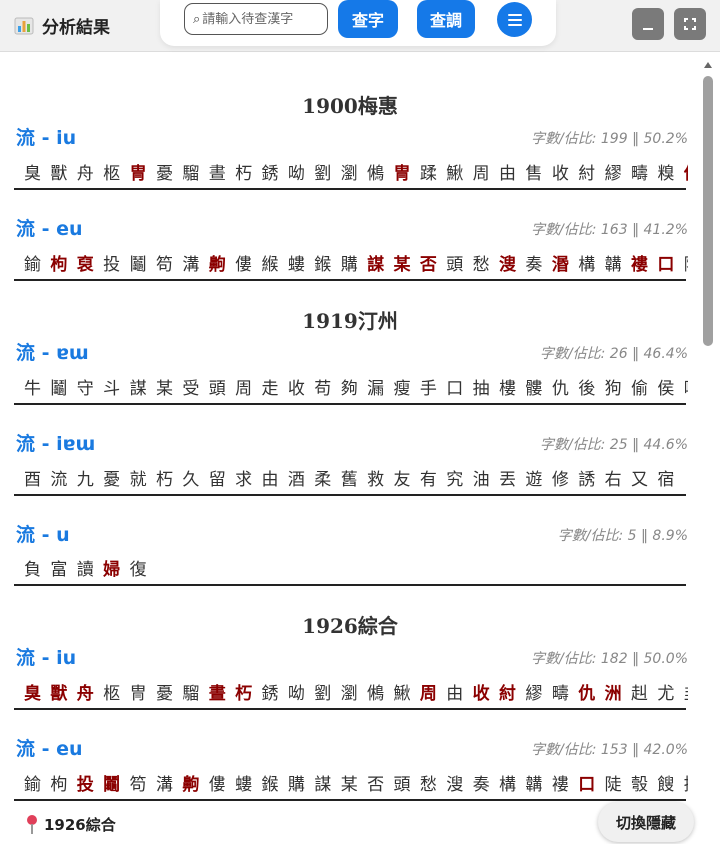  Describe the element at coordinates (222, 477) in the screenshot. I see `char-item: 留` at that location.